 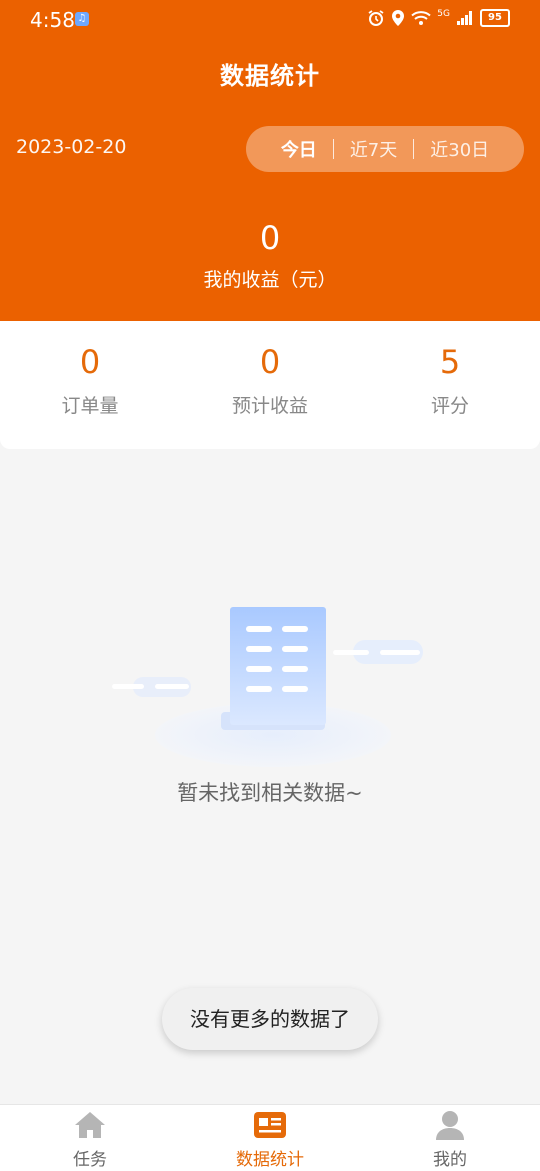 What do you see at coordinates (269, 406) in the screenshot?
I see `stat-label: 预计收益` at bounding box center [269, 406].